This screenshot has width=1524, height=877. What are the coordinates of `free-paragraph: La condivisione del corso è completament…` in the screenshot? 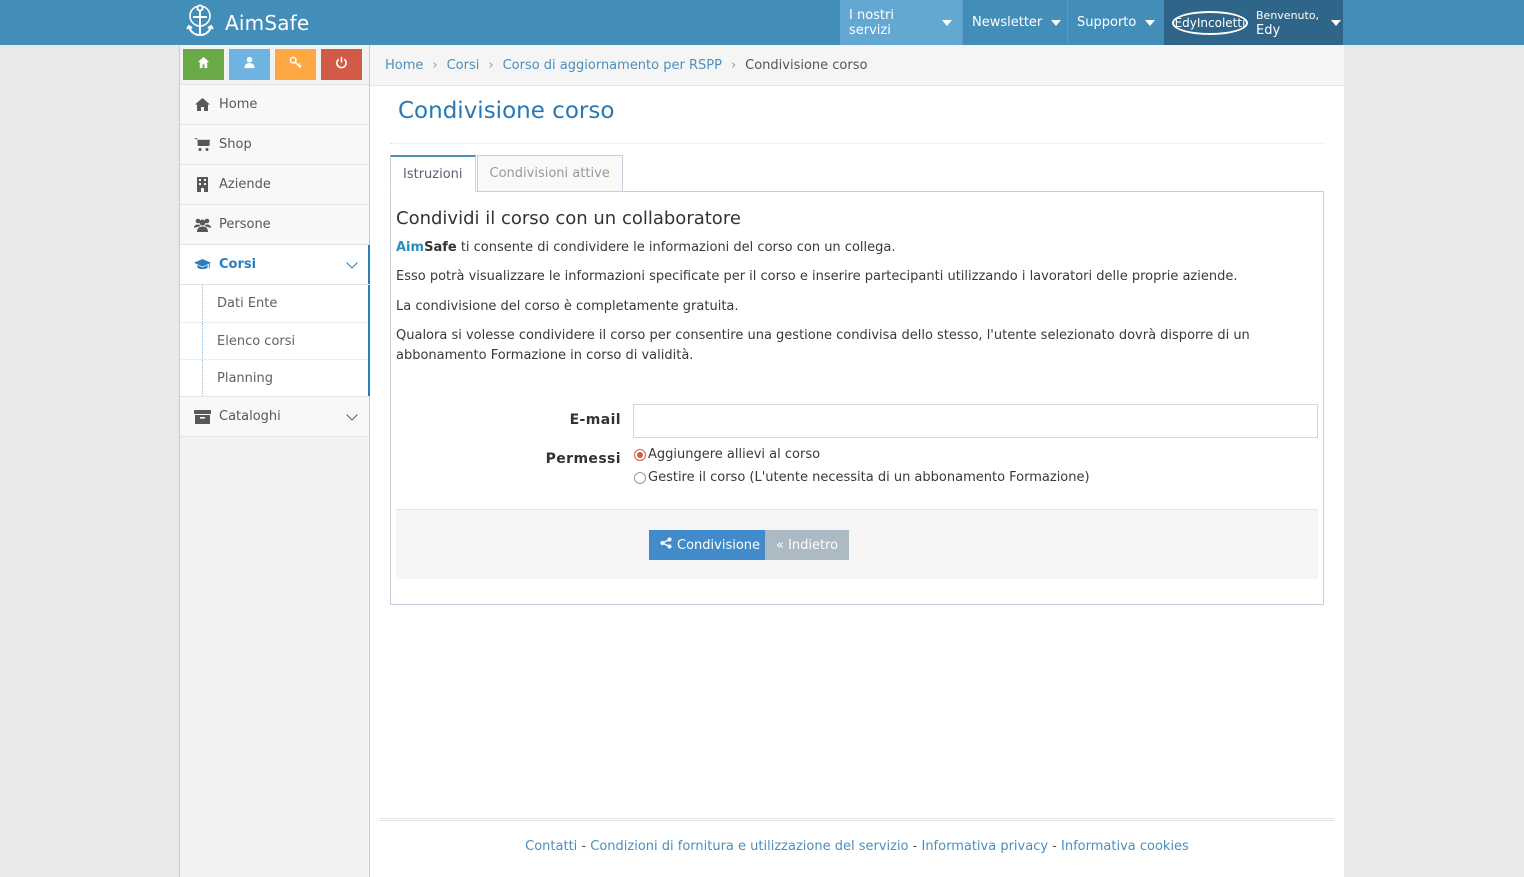 It's located at (567, 306).